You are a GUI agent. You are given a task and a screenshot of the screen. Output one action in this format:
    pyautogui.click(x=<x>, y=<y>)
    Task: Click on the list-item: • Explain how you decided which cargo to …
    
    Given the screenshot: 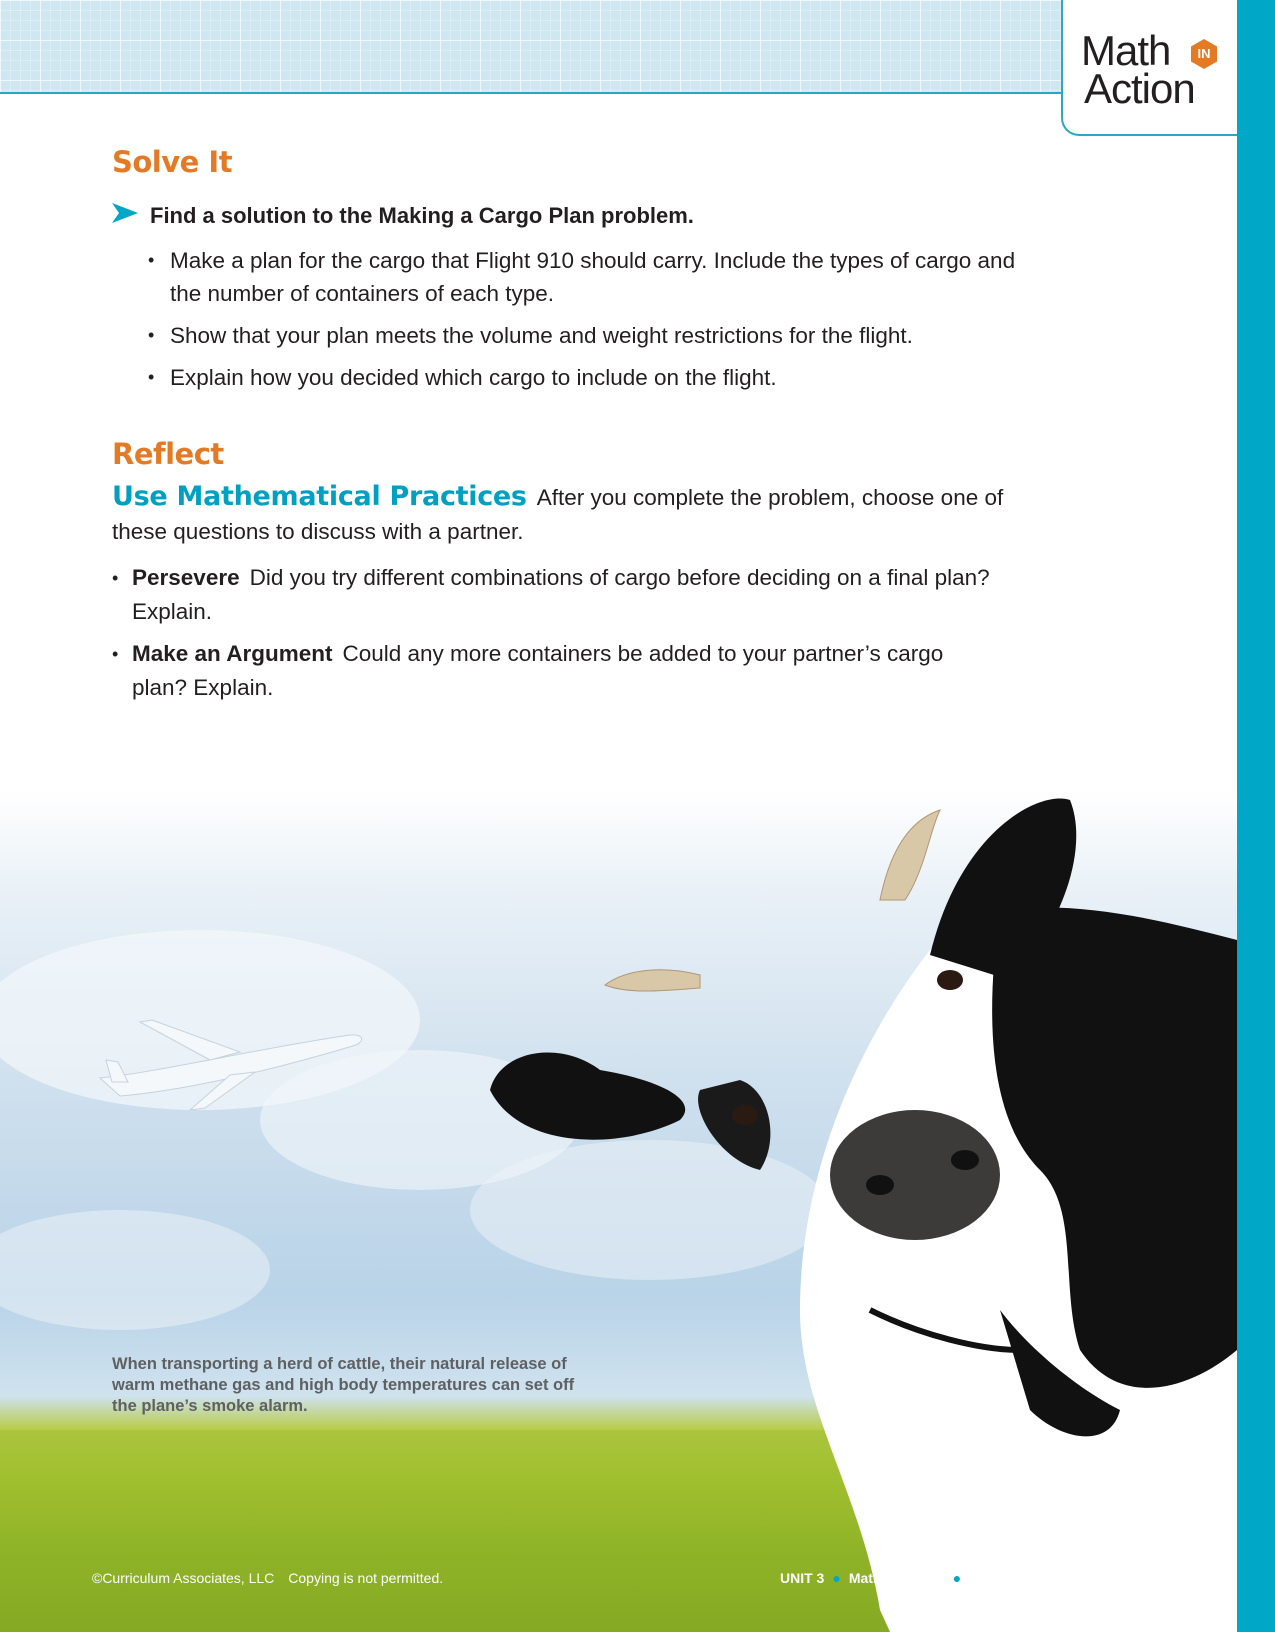 What is the action you would take?
    pyautogui.click(x=583, y=377)
    